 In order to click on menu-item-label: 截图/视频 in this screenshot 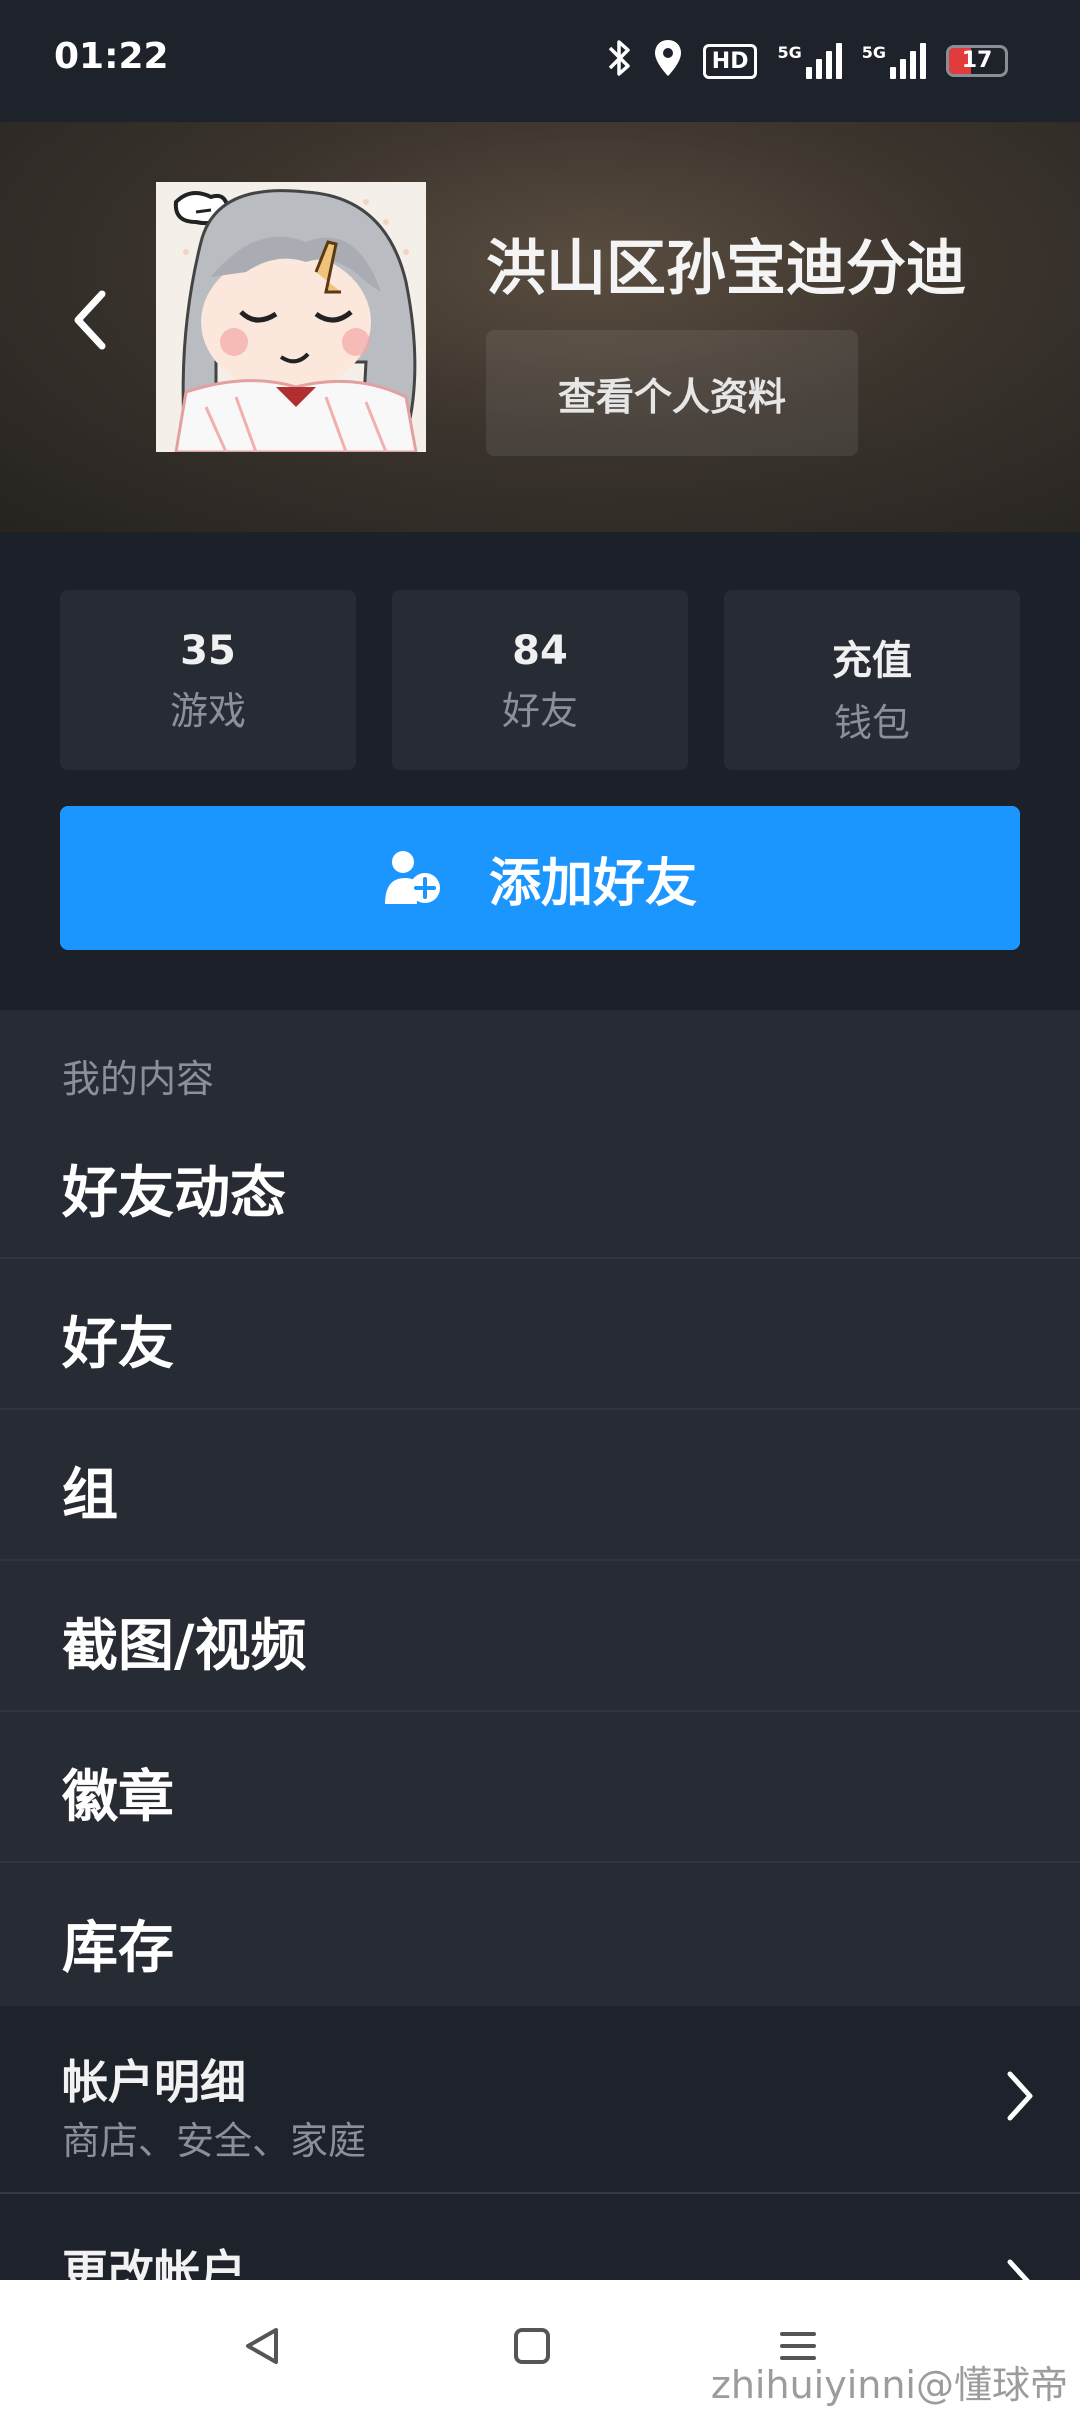, I will do `click(184, 1646)`.